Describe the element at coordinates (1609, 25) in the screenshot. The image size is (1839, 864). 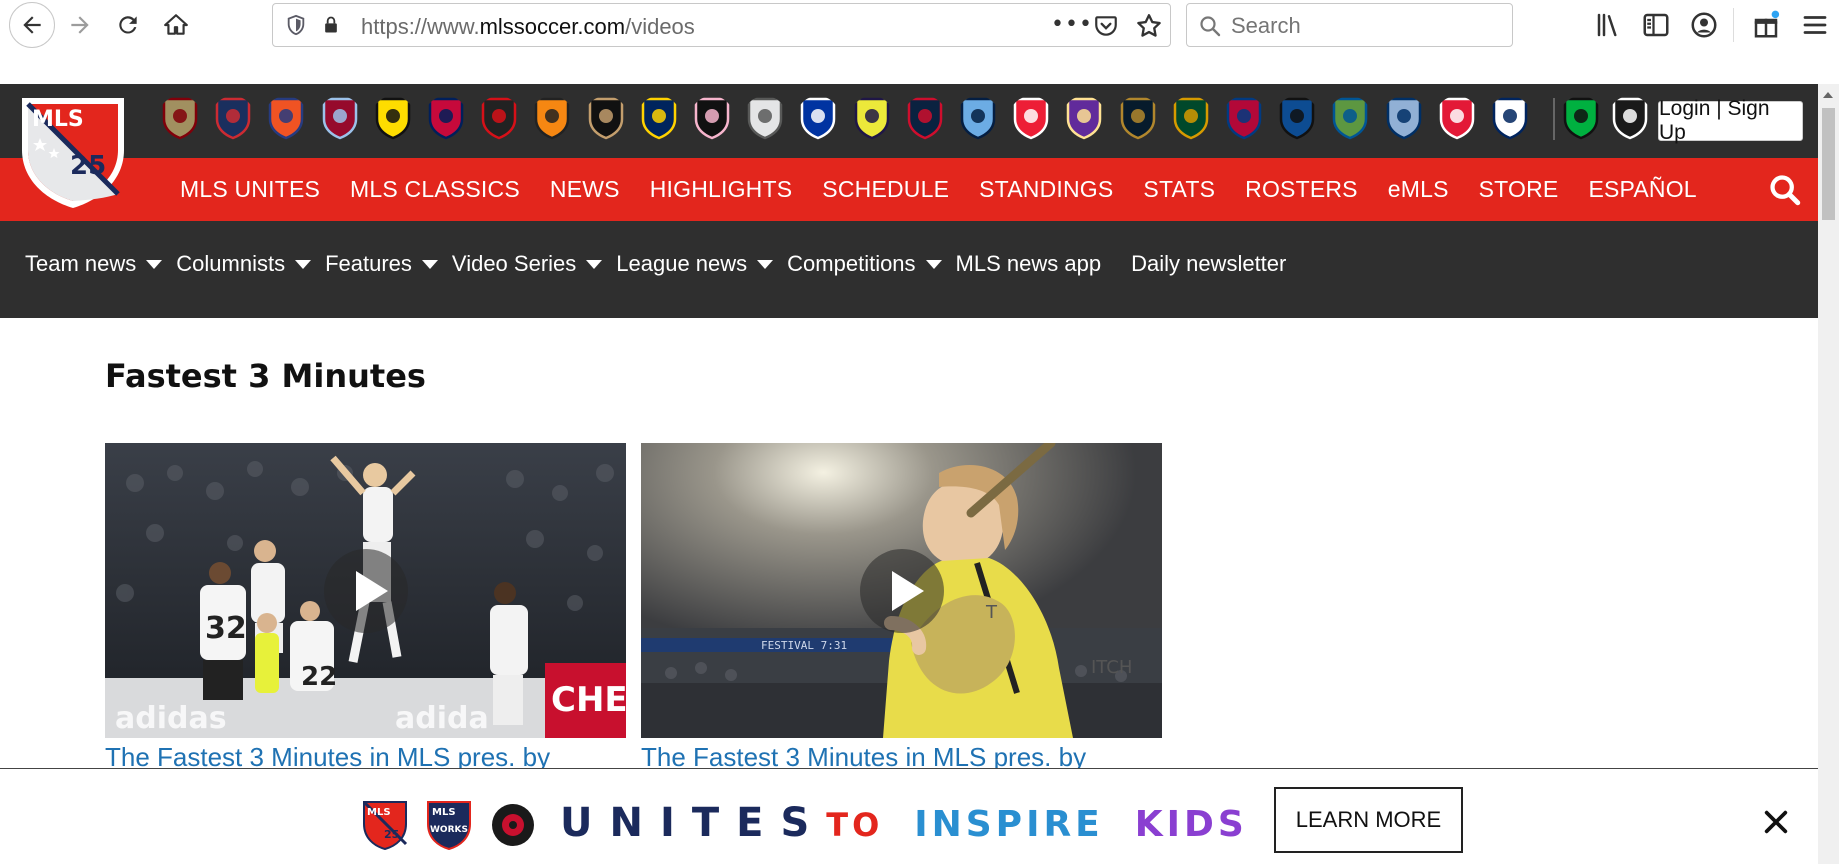
I see `library-icon` at that location.